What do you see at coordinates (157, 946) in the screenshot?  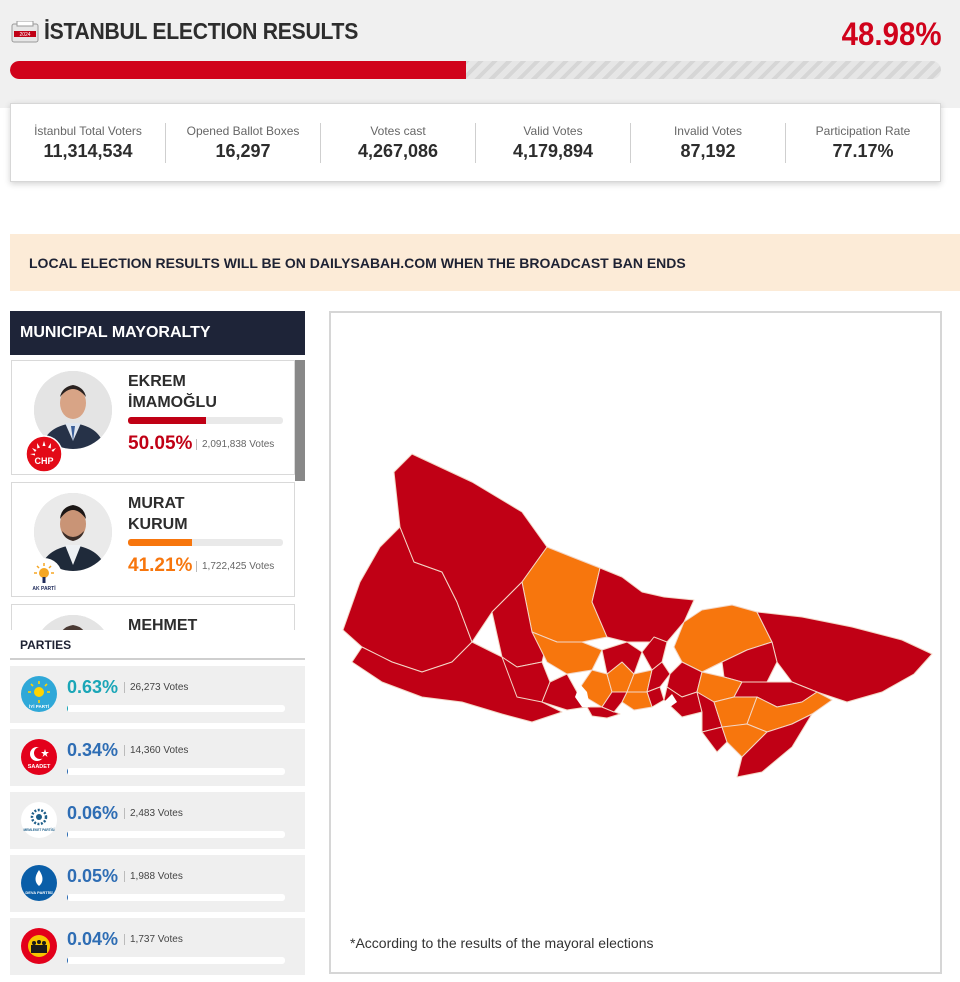 I see `party-row: 0.04% 1,737 Votes` at bounding box center [157, 946].